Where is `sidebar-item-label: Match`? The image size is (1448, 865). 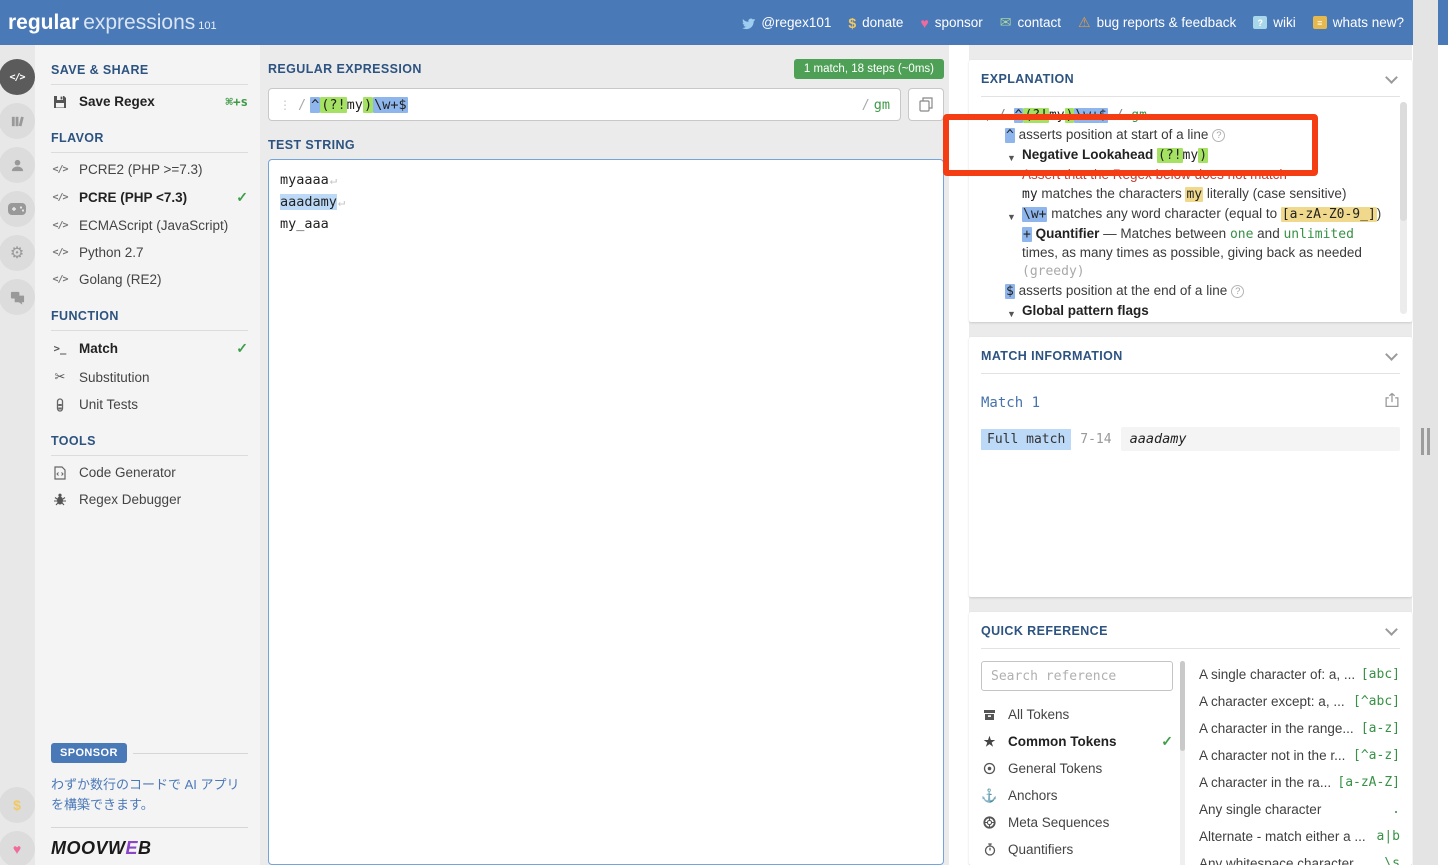
sidebar-item-label: Match is located at coordinates (99, 348).